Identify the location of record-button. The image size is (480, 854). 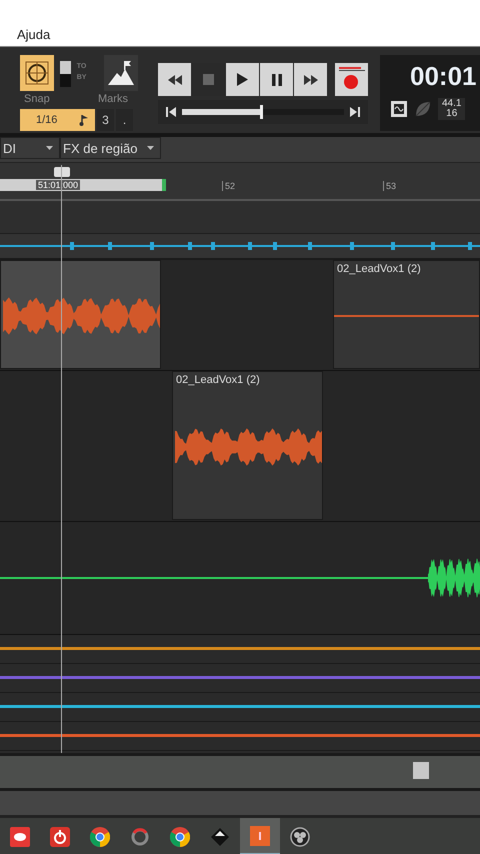
(351, 79).